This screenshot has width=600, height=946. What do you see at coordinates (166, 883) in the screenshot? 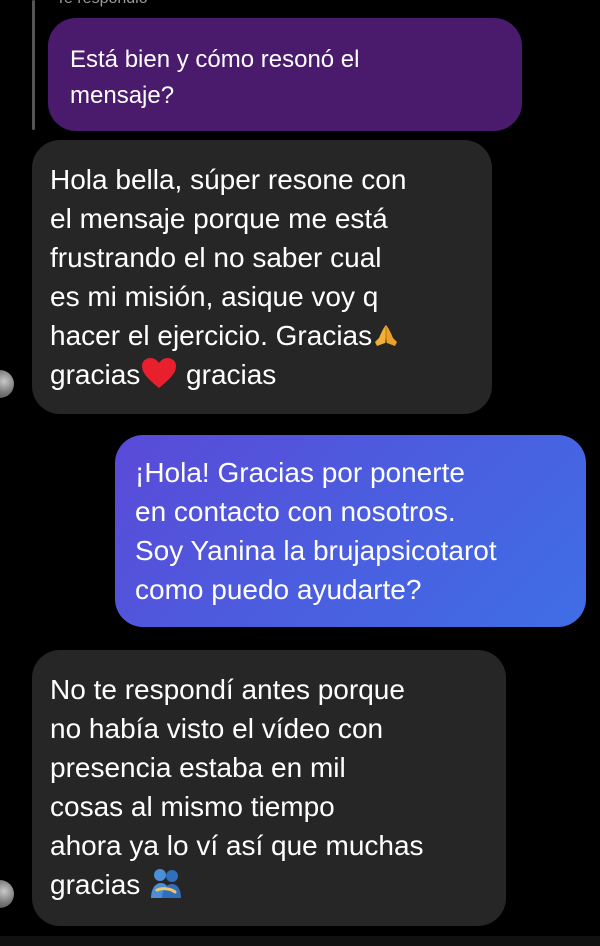
I see `people-hugging-icon` at bounding box center [166, 883].